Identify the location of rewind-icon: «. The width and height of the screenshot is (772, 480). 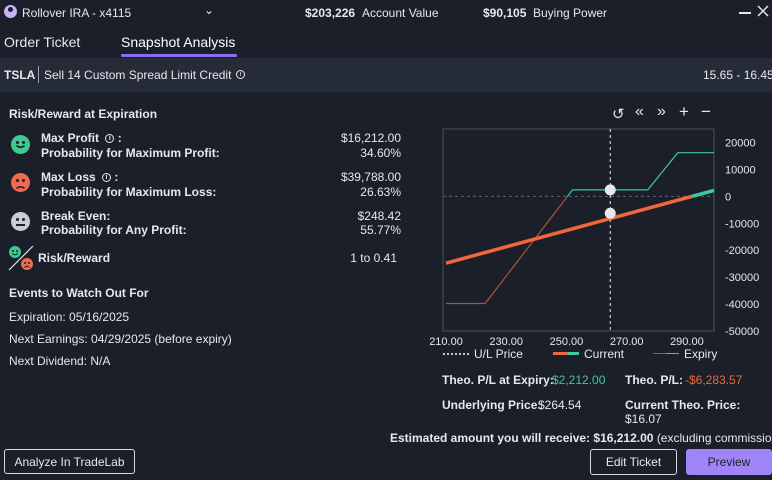
(639, 112).